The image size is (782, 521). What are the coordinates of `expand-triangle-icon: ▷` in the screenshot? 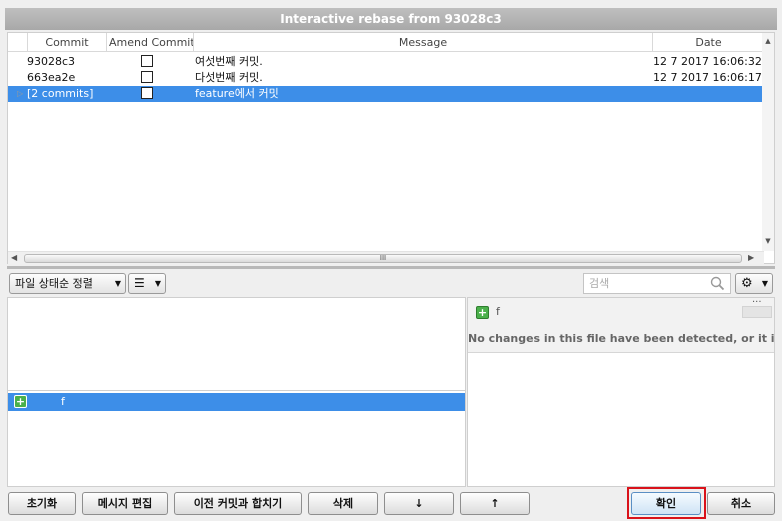 It's located at (20, 94).